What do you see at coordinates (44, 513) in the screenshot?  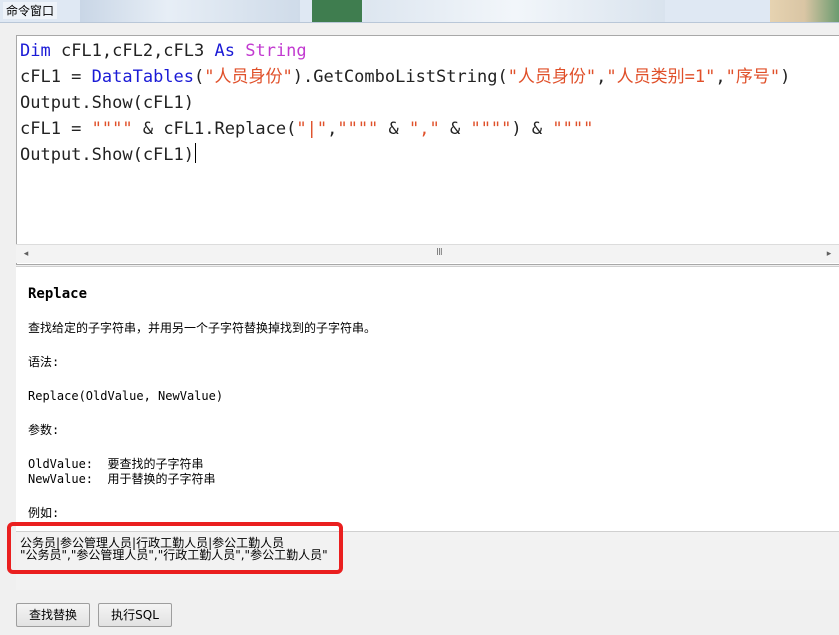 I see `help-example-label: 例如:` at bounding box center [44, 513].